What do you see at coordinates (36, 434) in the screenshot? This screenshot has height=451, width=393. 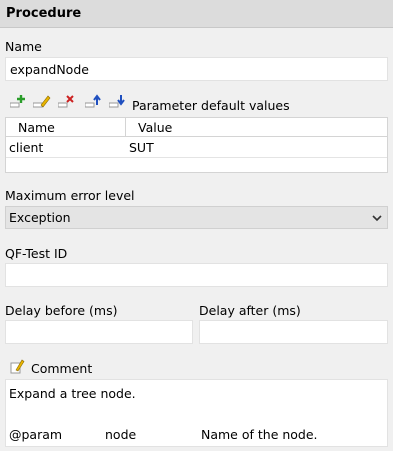 I see `comment-param-tag: @param` at bounding box center [36, 434].